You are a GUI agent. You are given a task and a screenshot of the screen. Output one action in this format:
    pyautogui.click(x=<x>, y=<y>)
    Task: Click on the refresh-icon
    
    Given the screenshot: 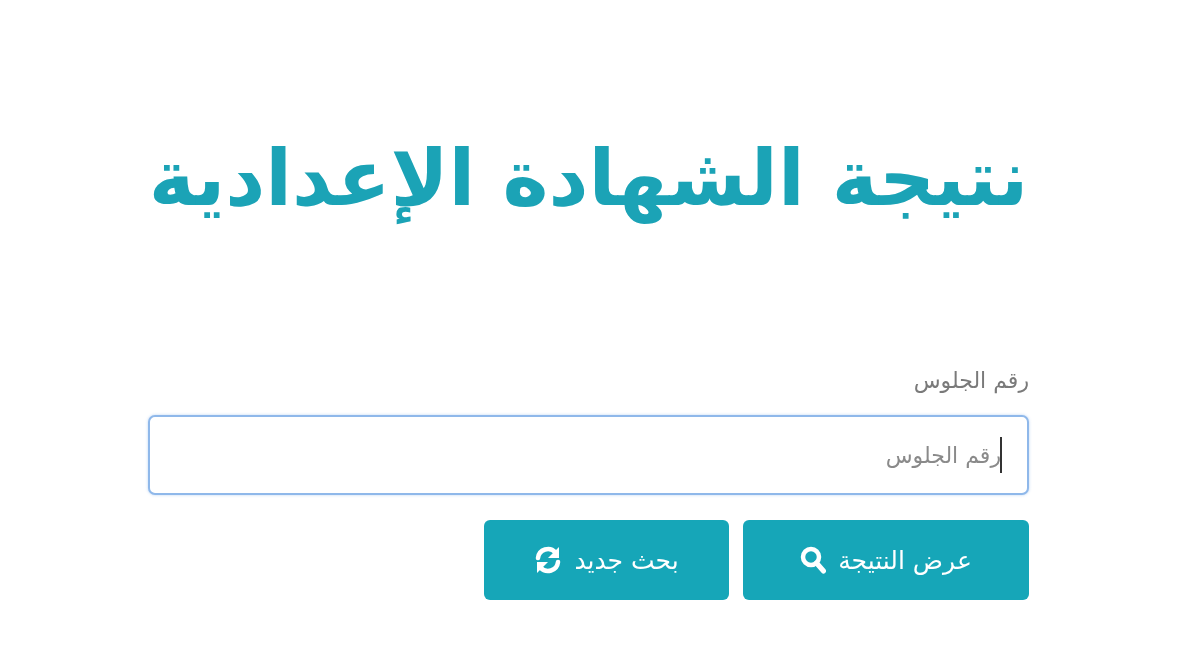 What is the action you would take?
    pyautogui.click(x=548, y=560)
    